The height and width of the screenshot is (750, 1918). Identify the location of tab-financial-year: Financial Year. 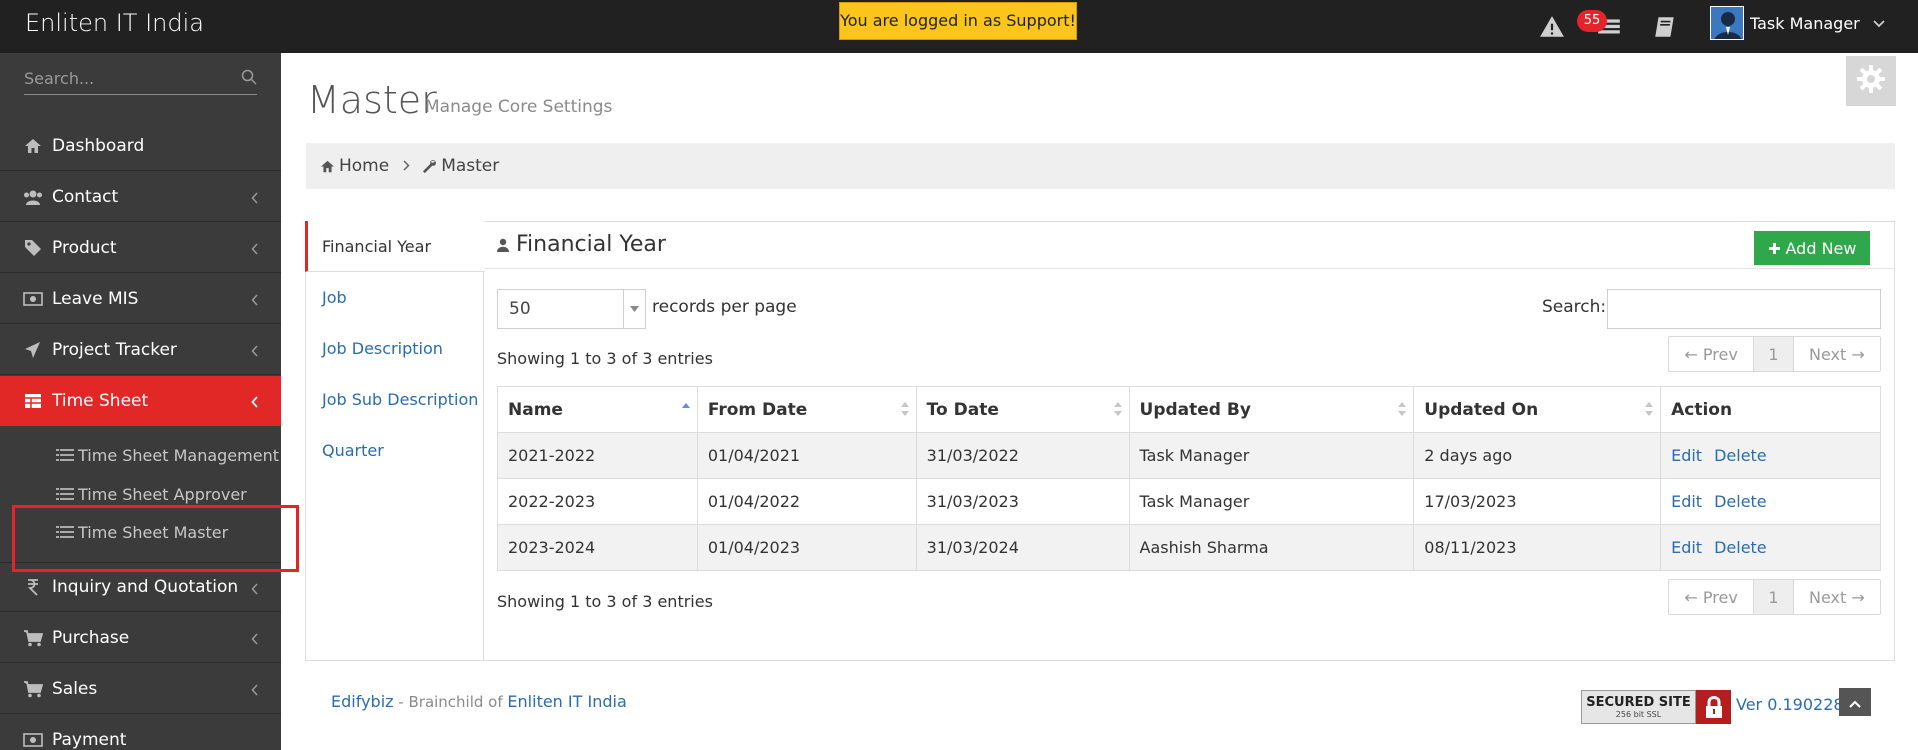
(395, 246).